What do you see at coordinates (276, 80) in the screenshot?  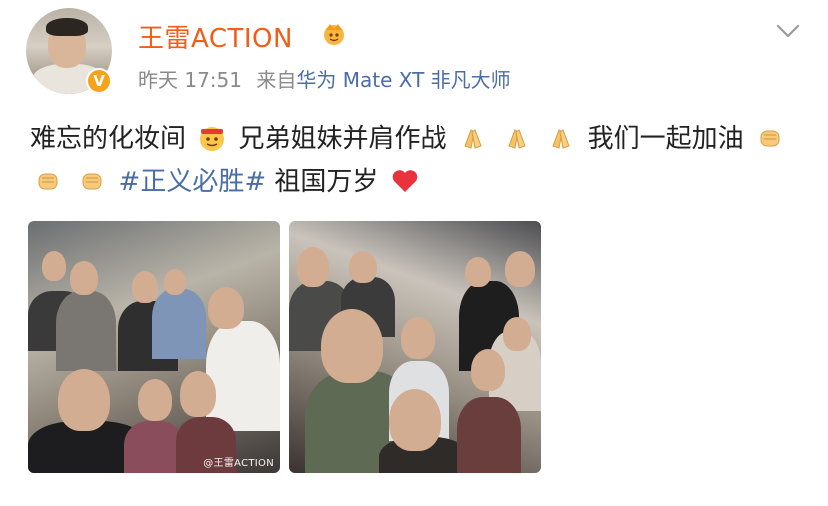 I see `source-prefix: 来自` at bounding box center [276, 80].